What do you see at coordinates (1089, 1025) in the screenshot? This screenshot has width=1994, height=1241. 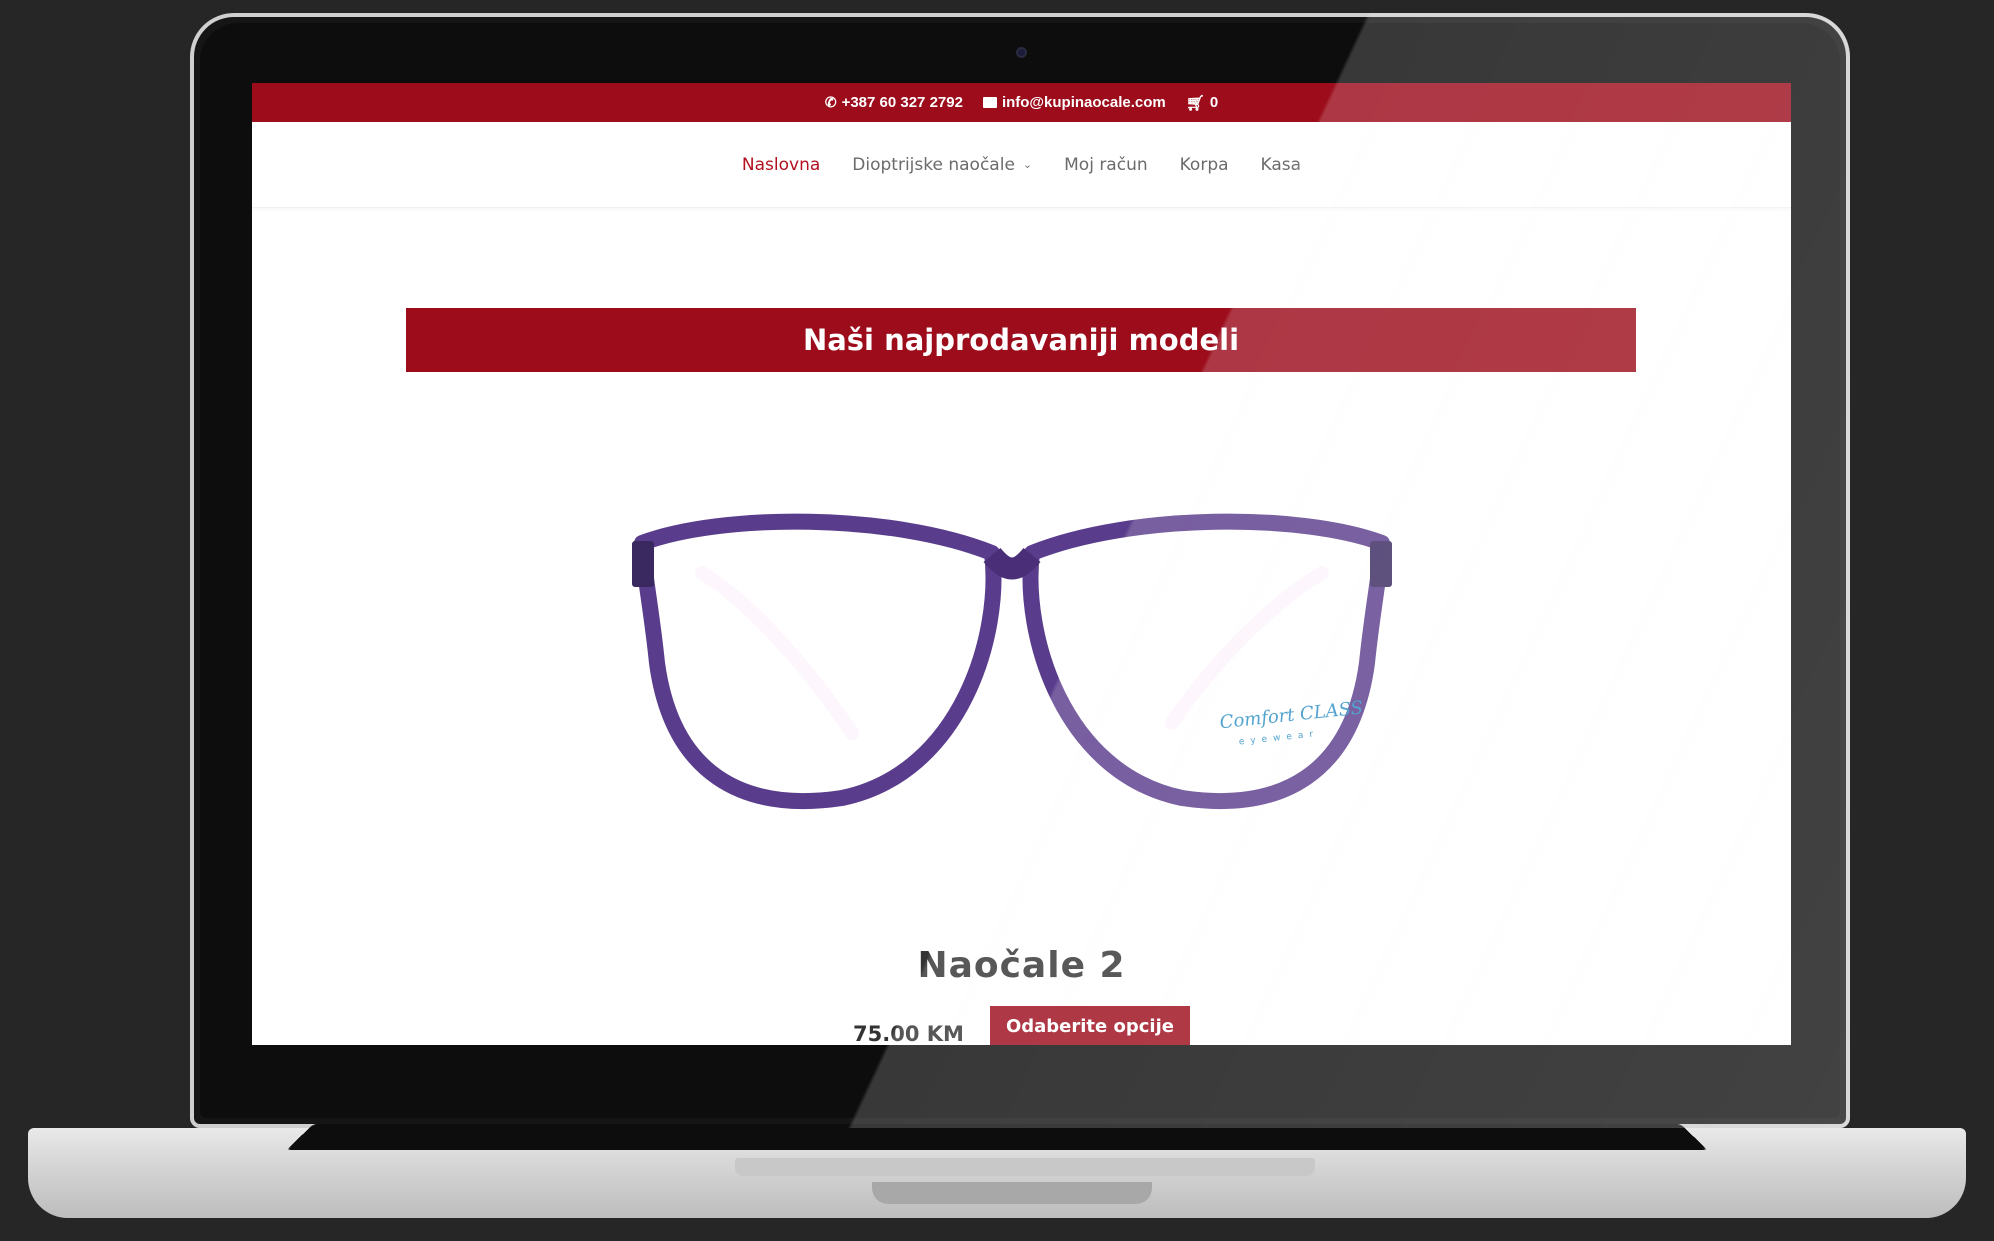 I see `select-options-button: Odaberite opcije` at bounding box center [1089, 1025].